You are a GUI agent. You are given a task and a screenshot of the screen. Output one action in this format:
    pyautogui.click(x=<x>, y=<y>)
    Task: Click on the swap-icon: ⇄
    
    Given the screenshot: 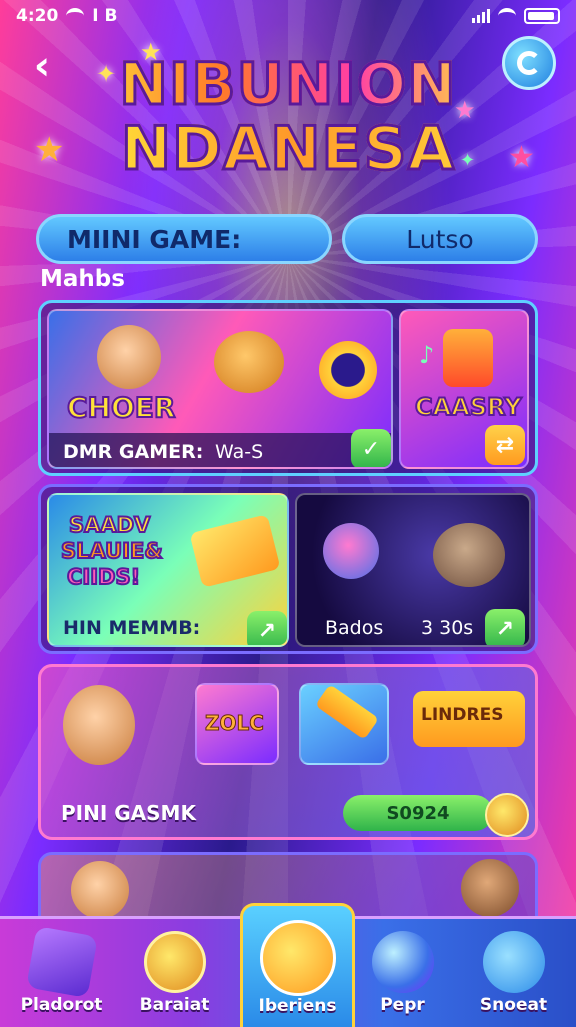 What is the action you would take?
    pyautogui.click(x=505, y=445)
    